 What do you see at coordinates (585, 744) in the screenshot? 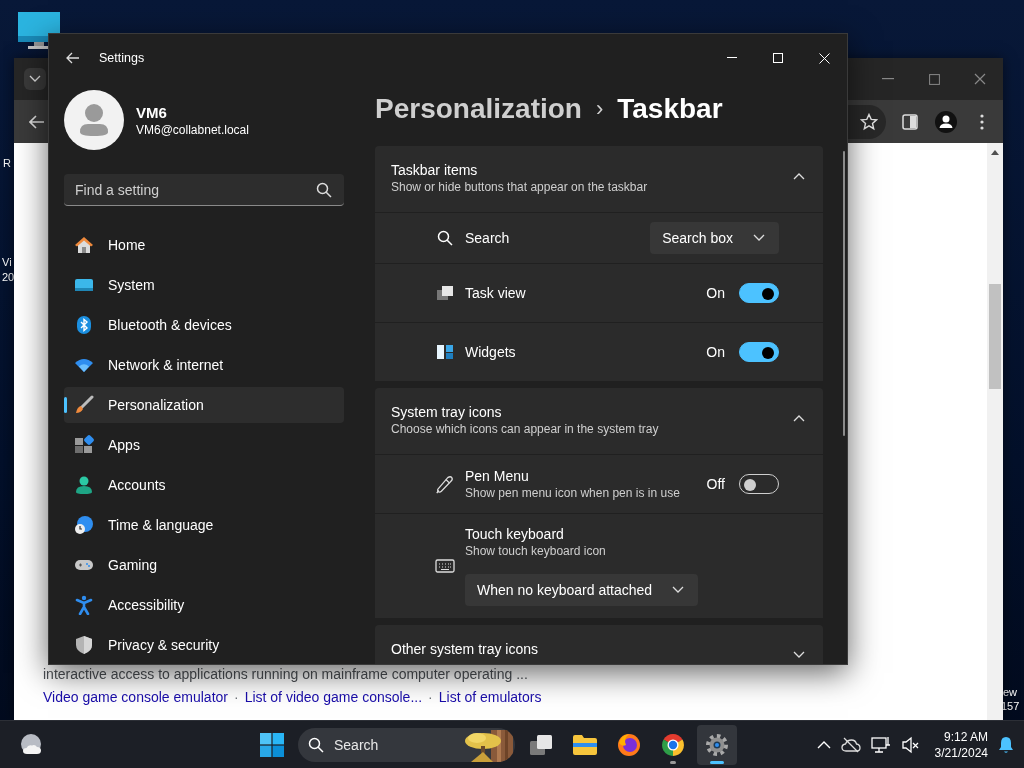
I see `folder-icon` at bounding box center [585, 744].